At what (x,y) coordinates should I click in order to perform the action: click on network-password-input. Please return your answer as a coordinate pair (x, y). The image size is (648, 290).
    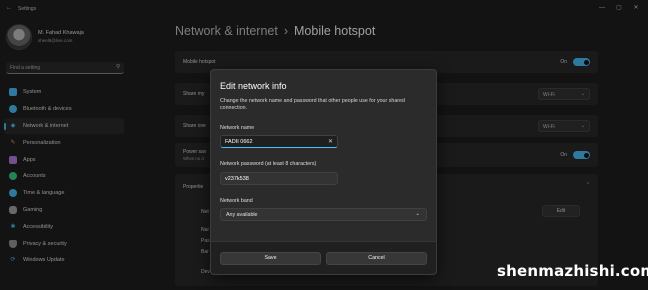
    Looking at the image, I should click on (275, 179).